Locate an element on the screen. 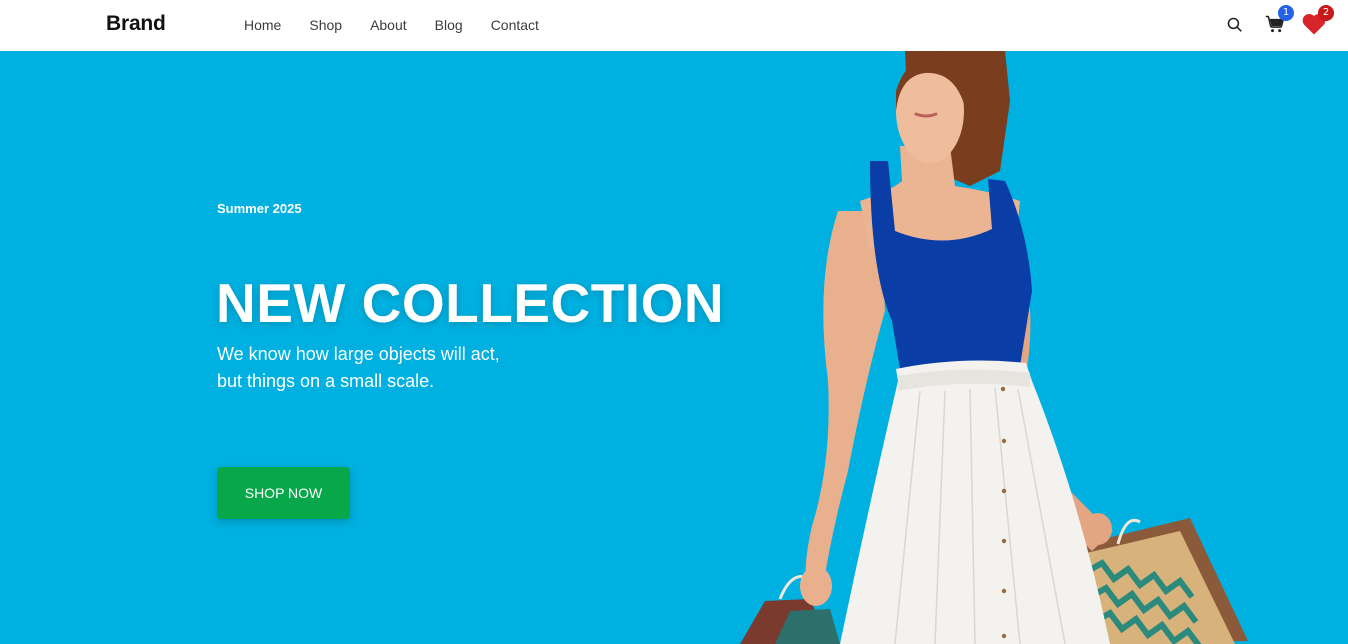 This screenshot has width=1348, height=644. header-actions: 1 2 is located at coordinates (1270, 20).